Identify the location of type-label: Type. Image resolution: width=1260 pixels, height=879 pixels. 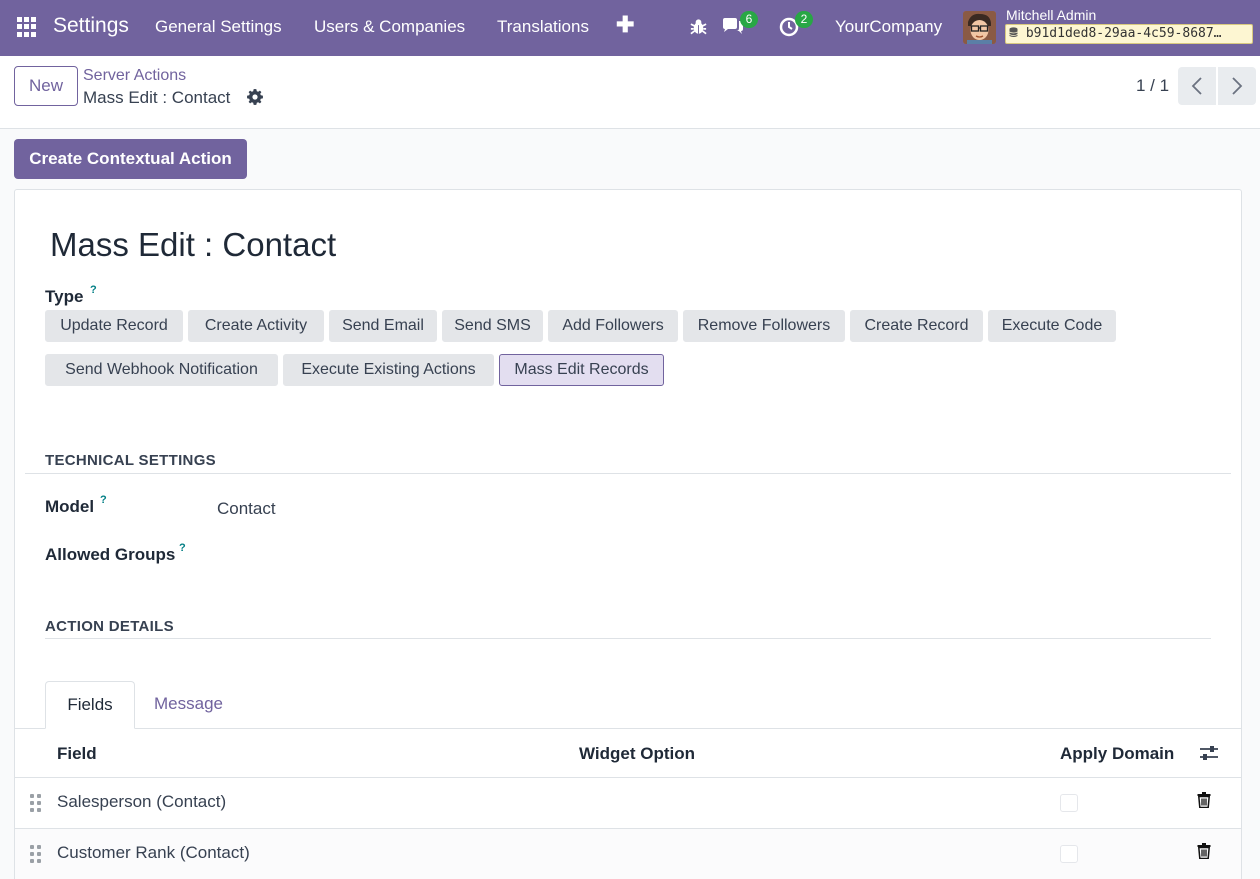
(64, 296).